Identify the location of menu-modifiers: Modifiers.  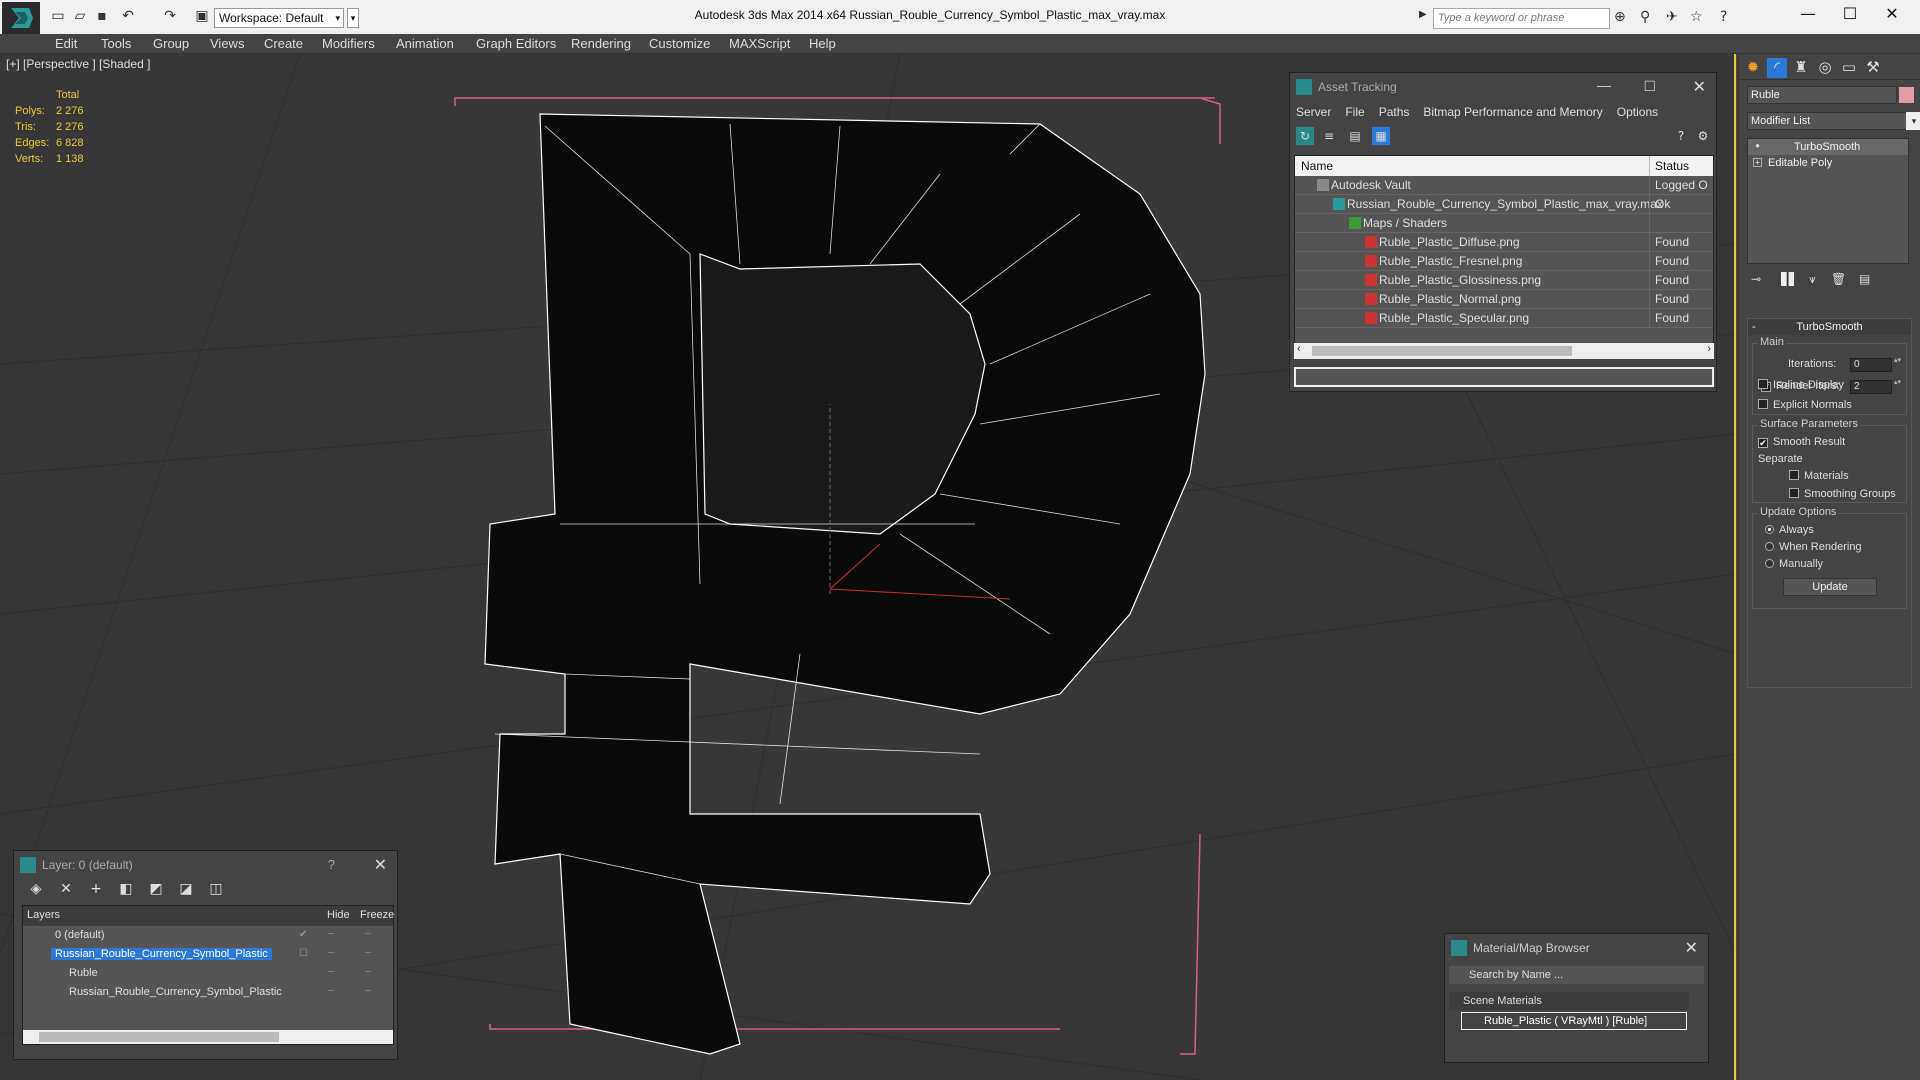
(348, 43).